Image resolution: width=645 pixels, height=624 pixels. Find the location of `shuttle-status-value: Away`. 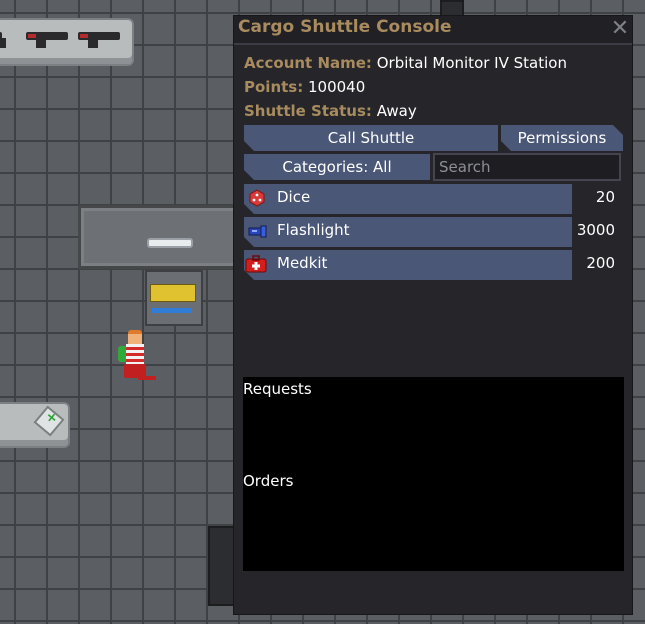

shuttle-status-value: Away is located at coordinates (396, 111).